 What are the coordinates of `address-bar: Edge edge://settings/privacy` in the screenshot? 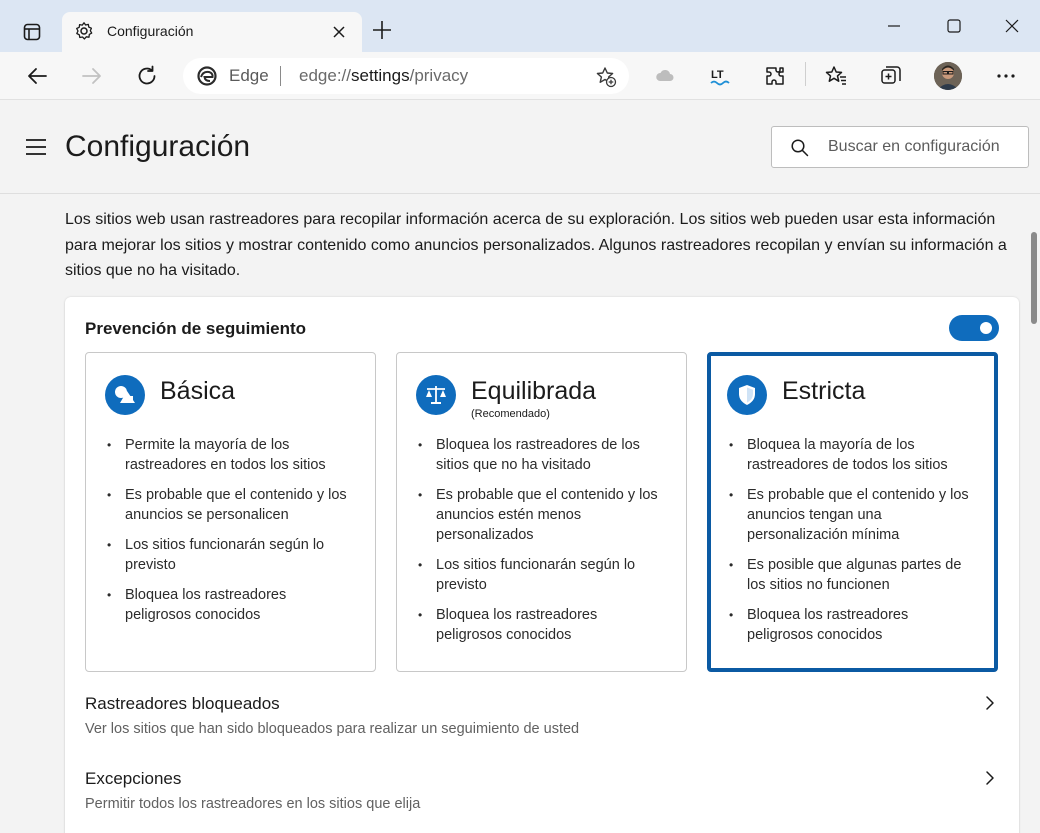 It's located at (406, 76).